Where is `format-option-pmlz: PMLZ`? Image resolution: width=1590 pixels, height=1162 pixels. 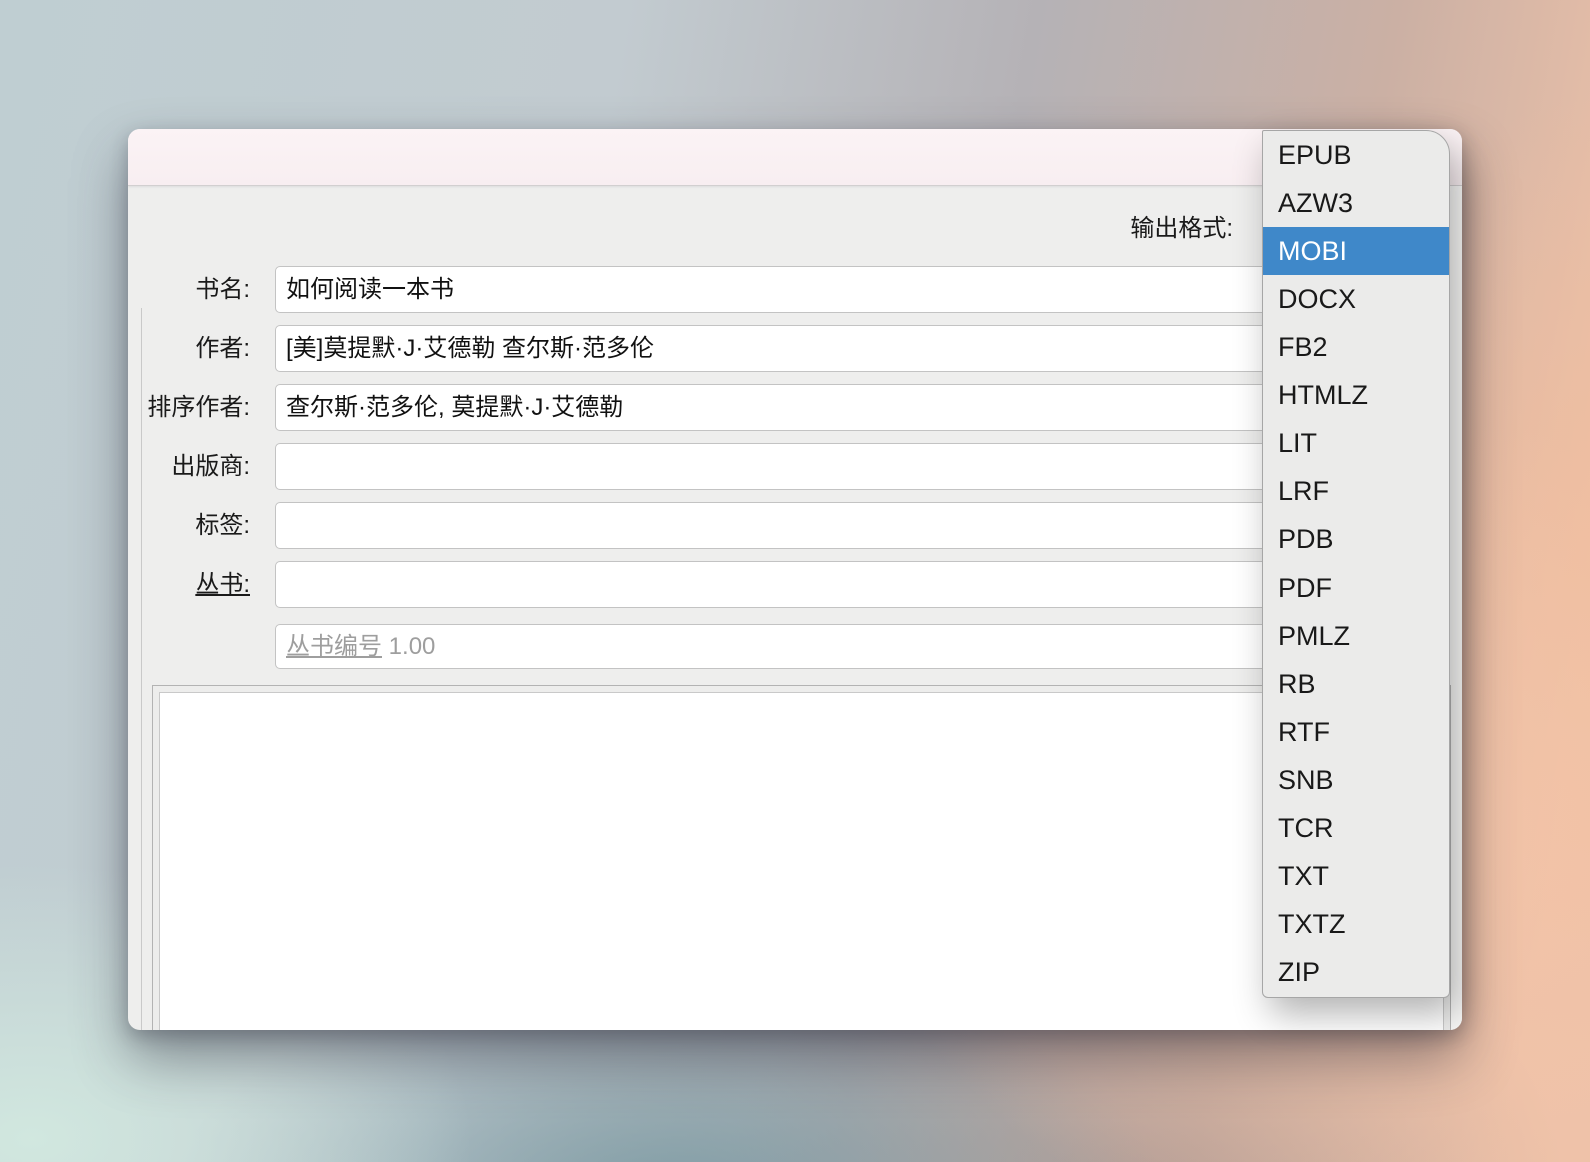 format-option-pmlz: PMLZ is located at coordinates (1356, 636).